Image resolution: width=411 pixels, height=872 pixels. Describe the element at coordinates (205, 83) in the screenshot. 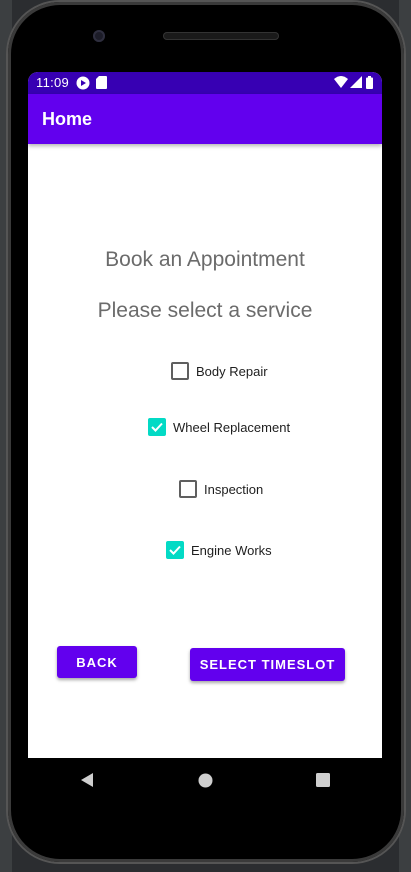

I see `status-bar: 11:09` at that location.